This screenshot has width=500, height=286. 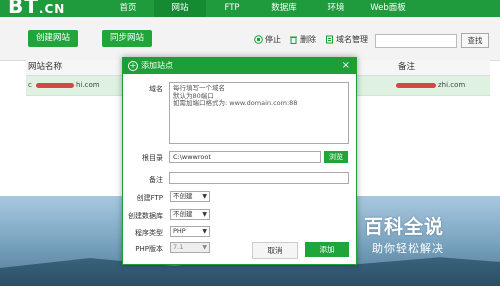 I want to click on stop-label: 停止, so click(x=273, y=39).